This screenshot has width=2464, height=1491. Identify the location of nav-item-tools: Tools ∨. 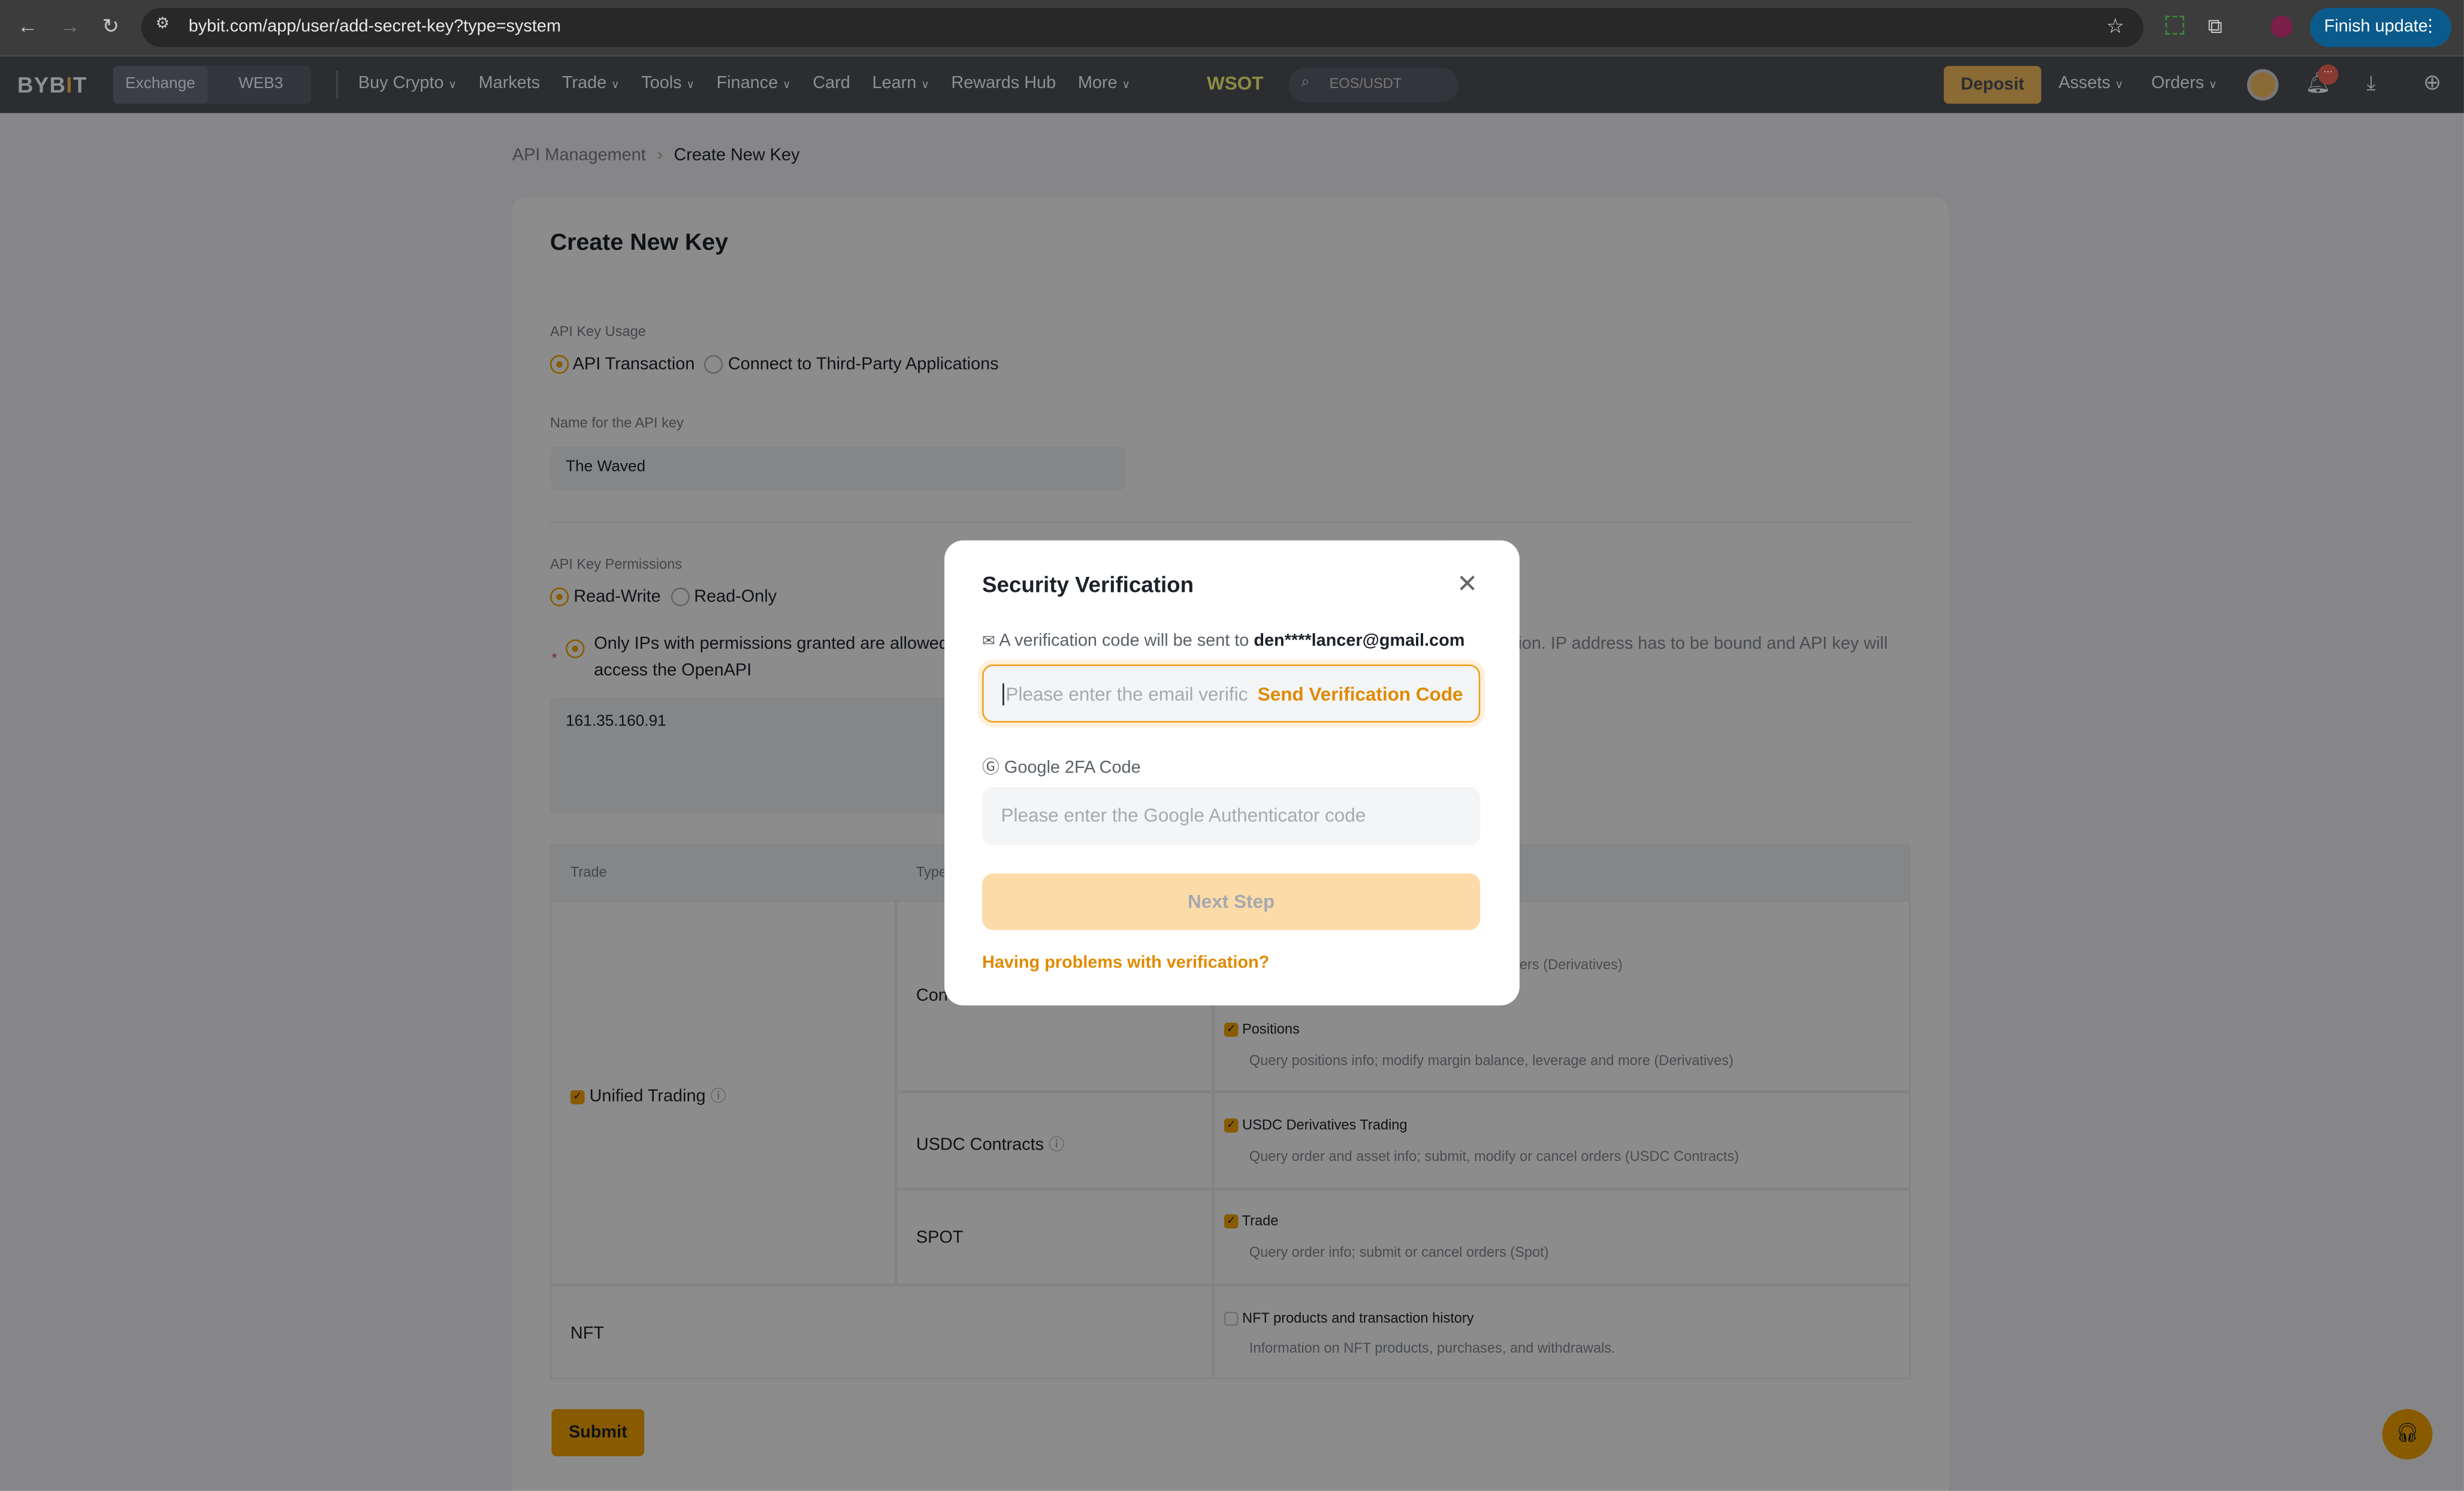
(667, 83).